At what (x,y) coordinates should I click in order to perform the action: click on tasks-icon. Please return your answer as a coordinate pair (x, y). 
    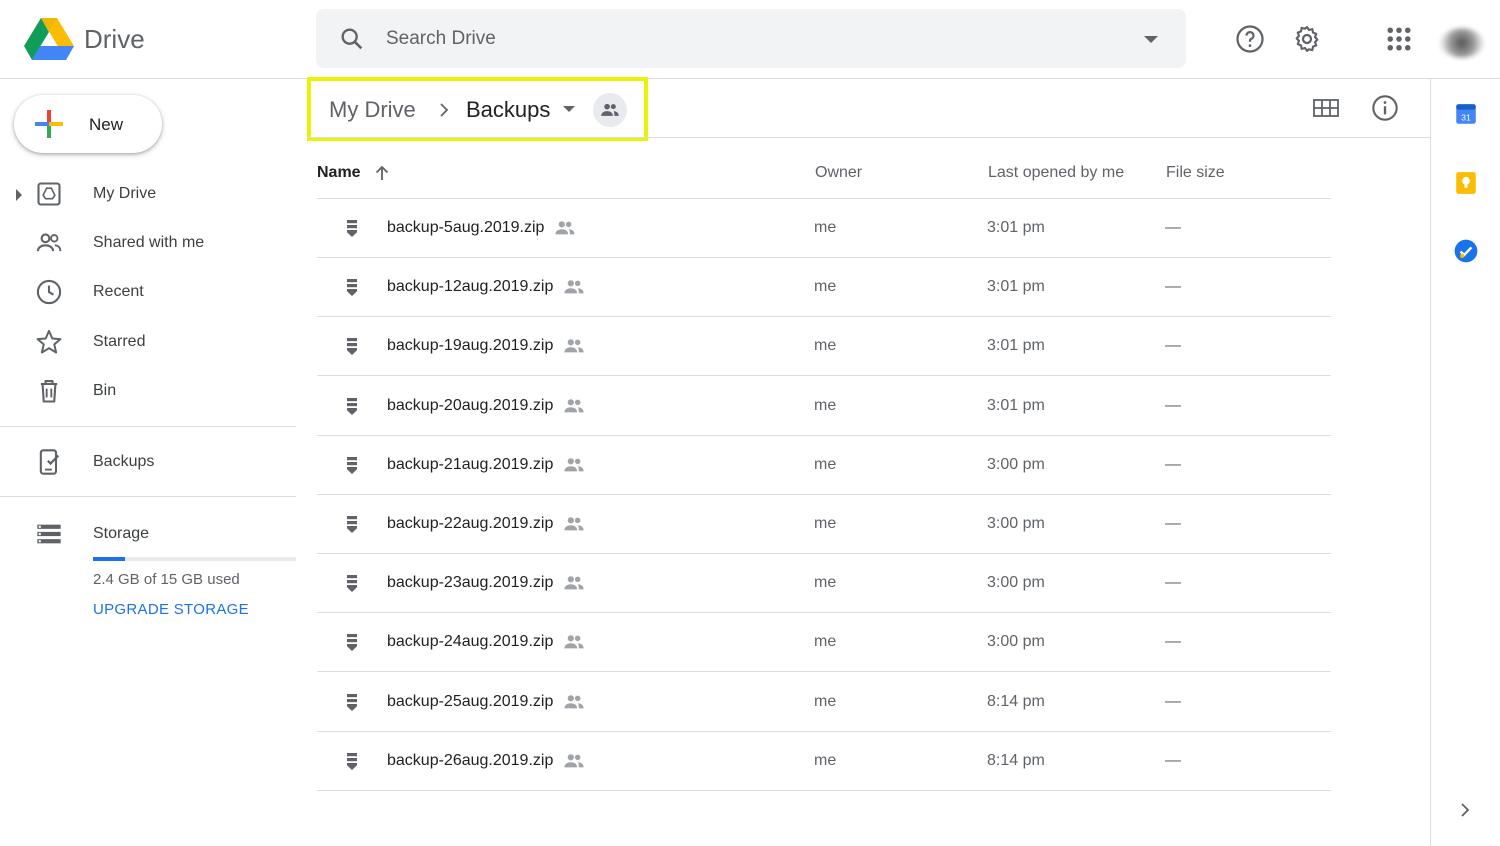
    Looking at the image, I should click on (1466, 251).